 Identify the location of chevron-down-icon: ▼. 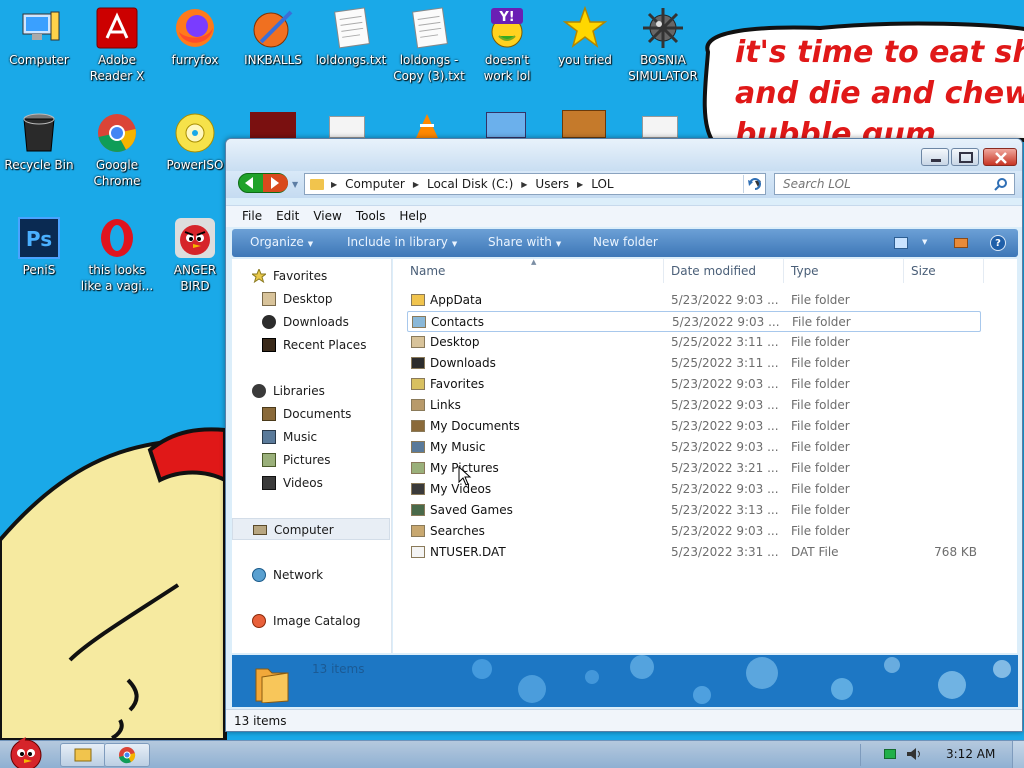
(924, 242).